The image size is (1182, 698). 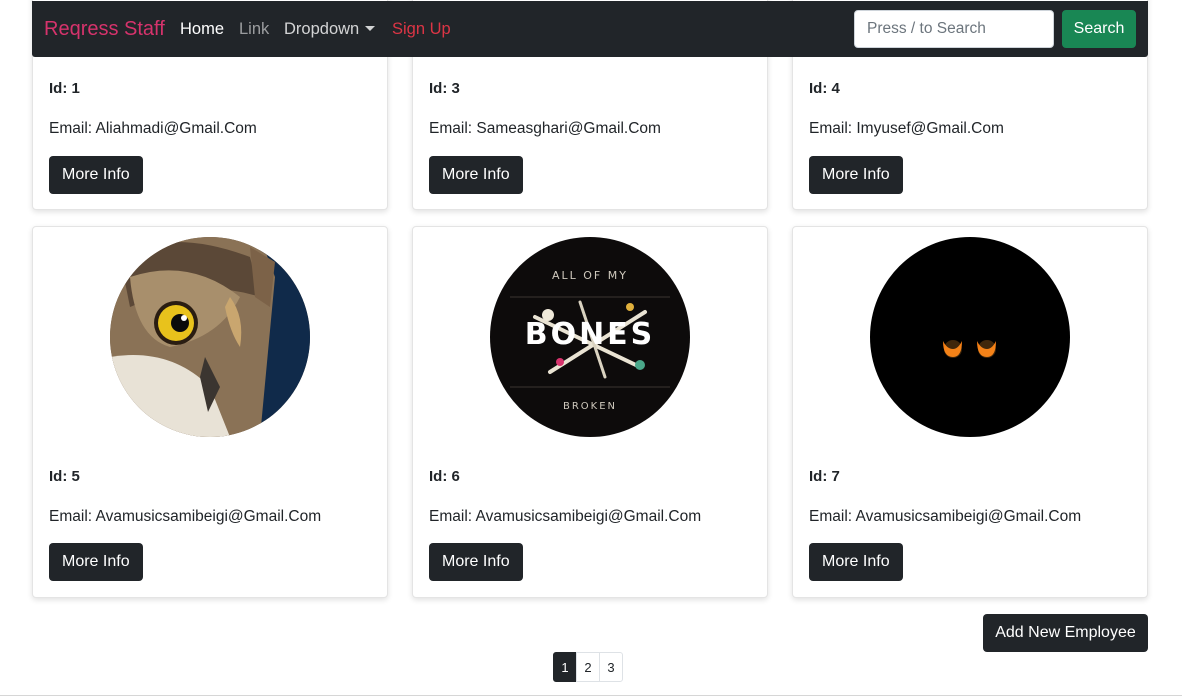 I want to click on bones-avatar-image: ALL OF MY BONES BROKEN, so click(x=590, y=337).